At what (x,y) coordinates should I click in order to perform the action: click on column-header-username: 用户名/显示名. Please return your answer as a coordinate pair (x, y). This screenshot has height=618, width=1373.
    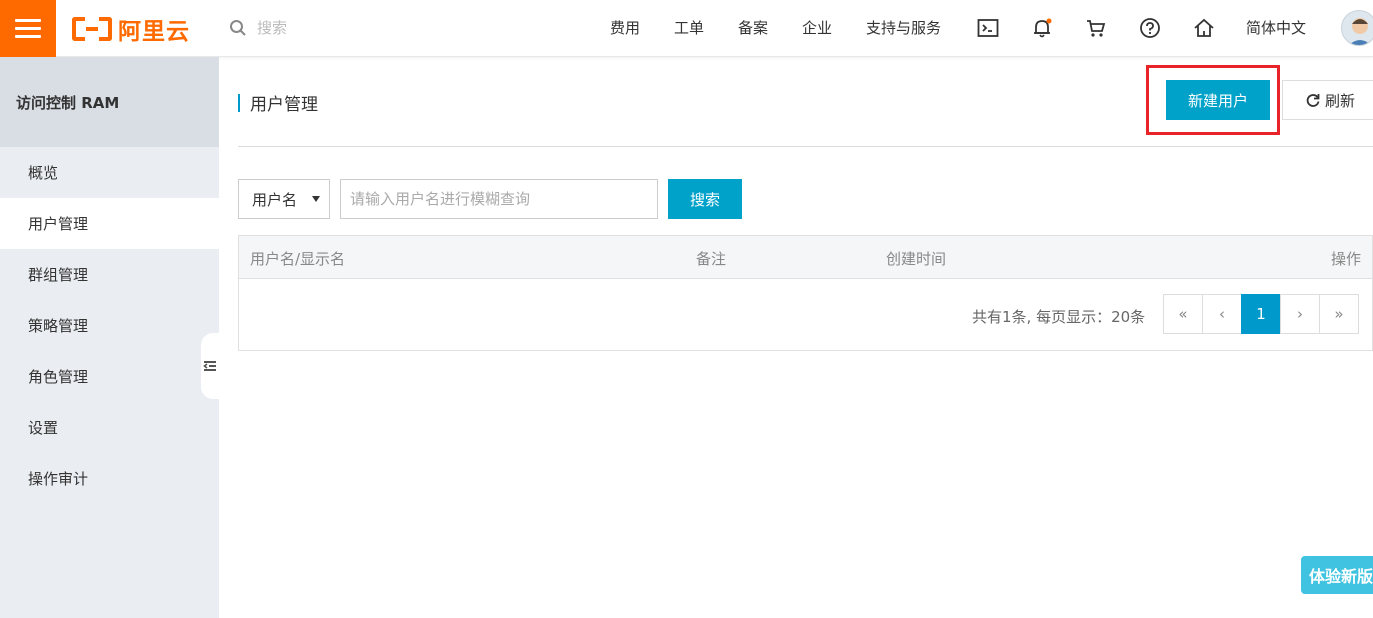
    Looking at the image, I should click on (298, 259).